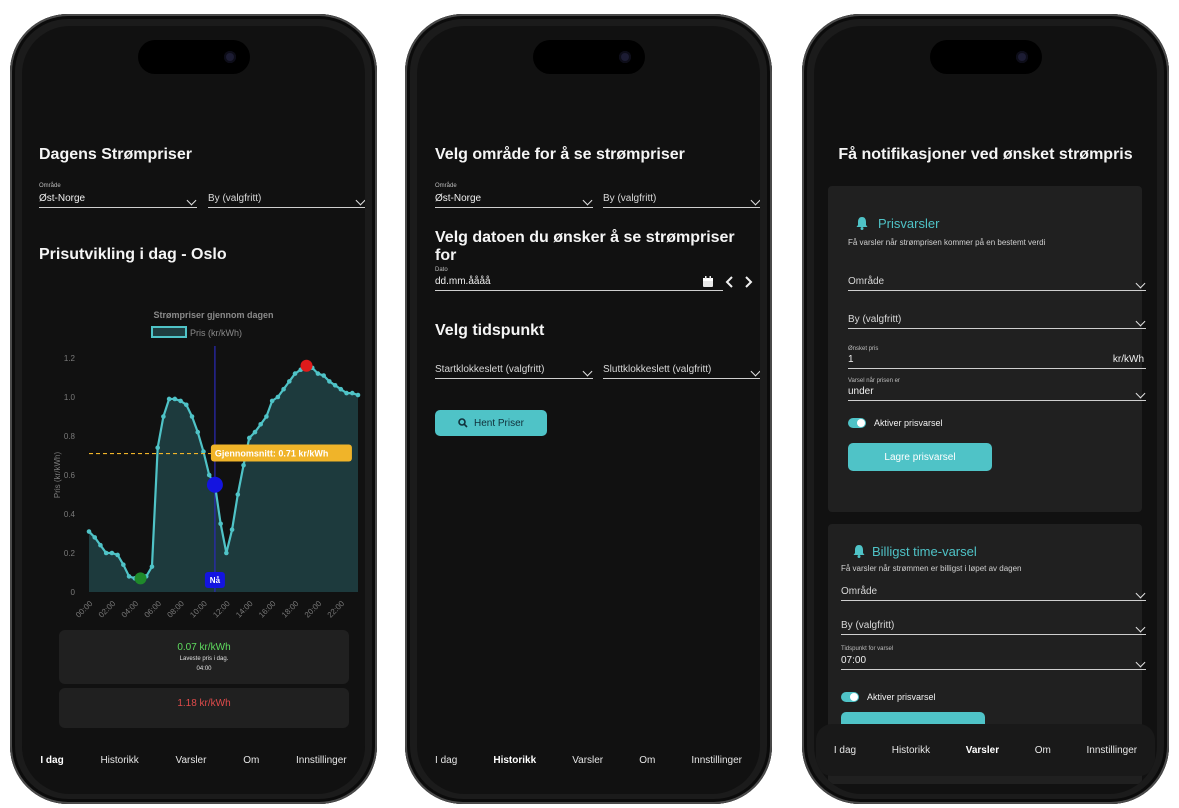 Image resolution: width=1179 pixels, height=808 pixels. What do you see at coordinates (997, 391) in the screenshot?
I see `alert-when-select: under` at bounding box center [997, 391].